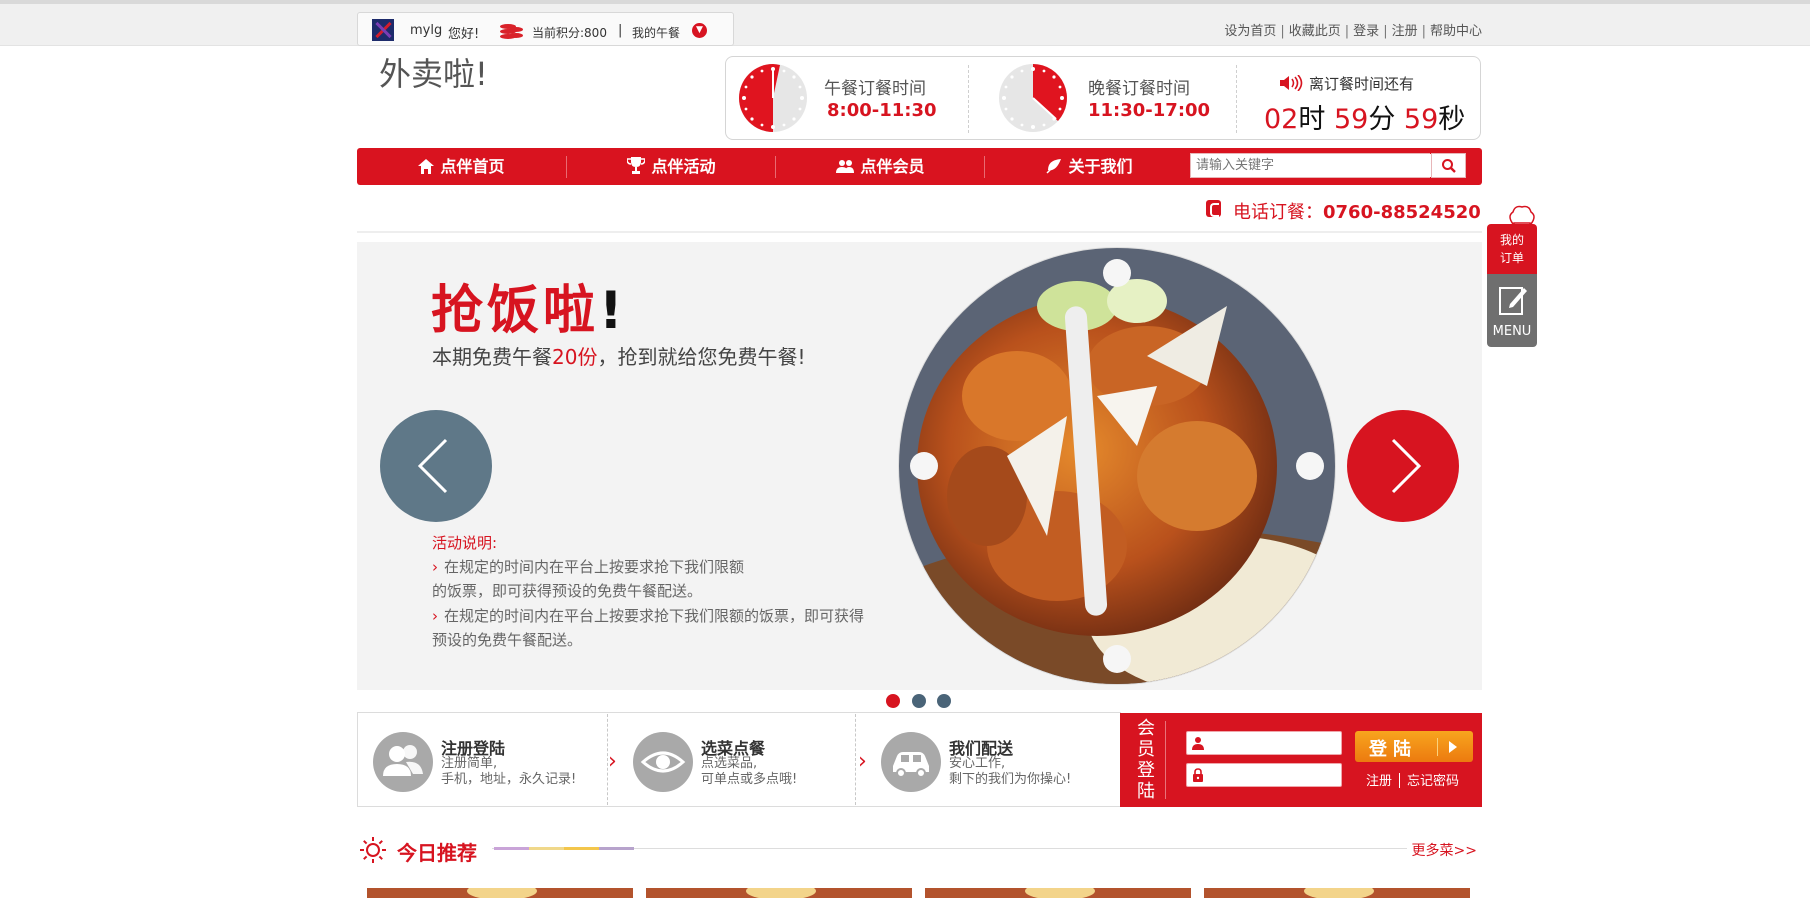  What do you see at coordinates (1033, 98) in the screenshot?
I see `dinner-clock-icon` at bounding box center [1033, 98].